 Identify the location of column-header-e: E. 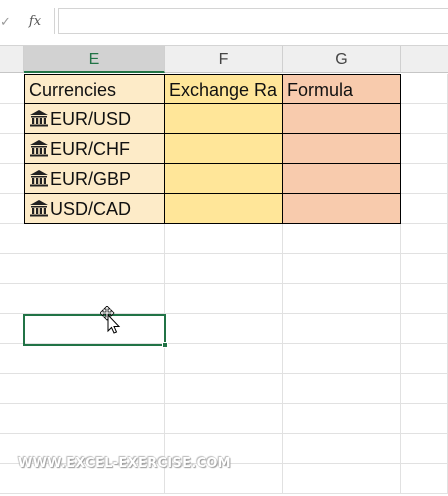
(94, 59).